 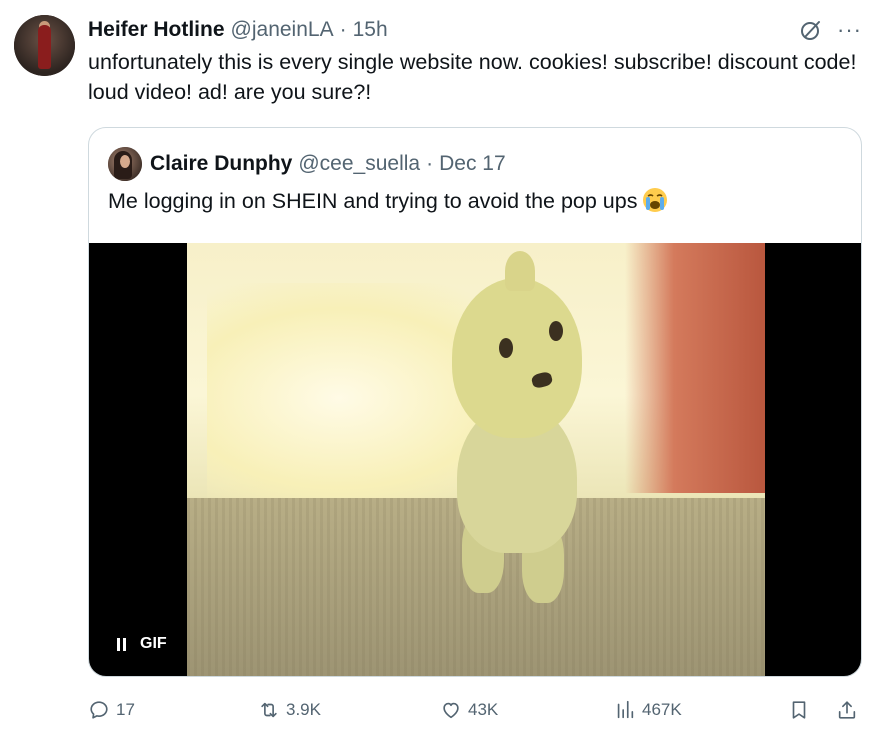 I want to click on quote-date: Dec 17, so click(x=472, y=164).